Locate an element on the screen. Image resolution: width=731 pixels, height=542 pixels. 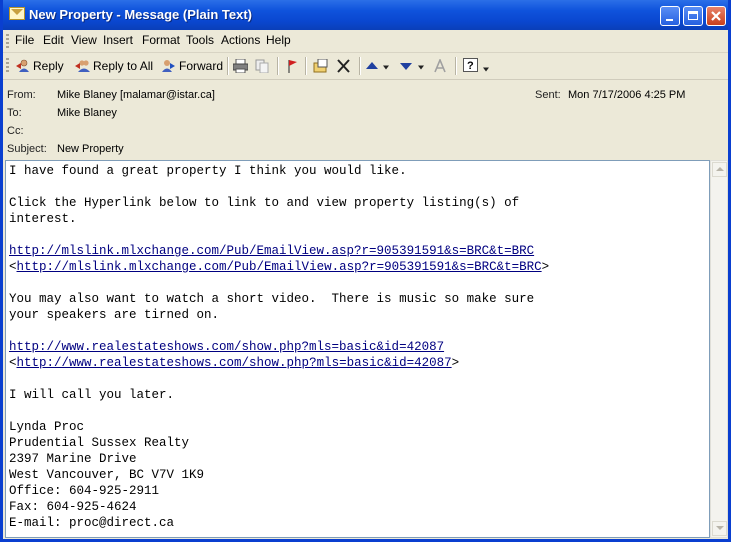
menu-help: Help is located at coordinates (278, 40).